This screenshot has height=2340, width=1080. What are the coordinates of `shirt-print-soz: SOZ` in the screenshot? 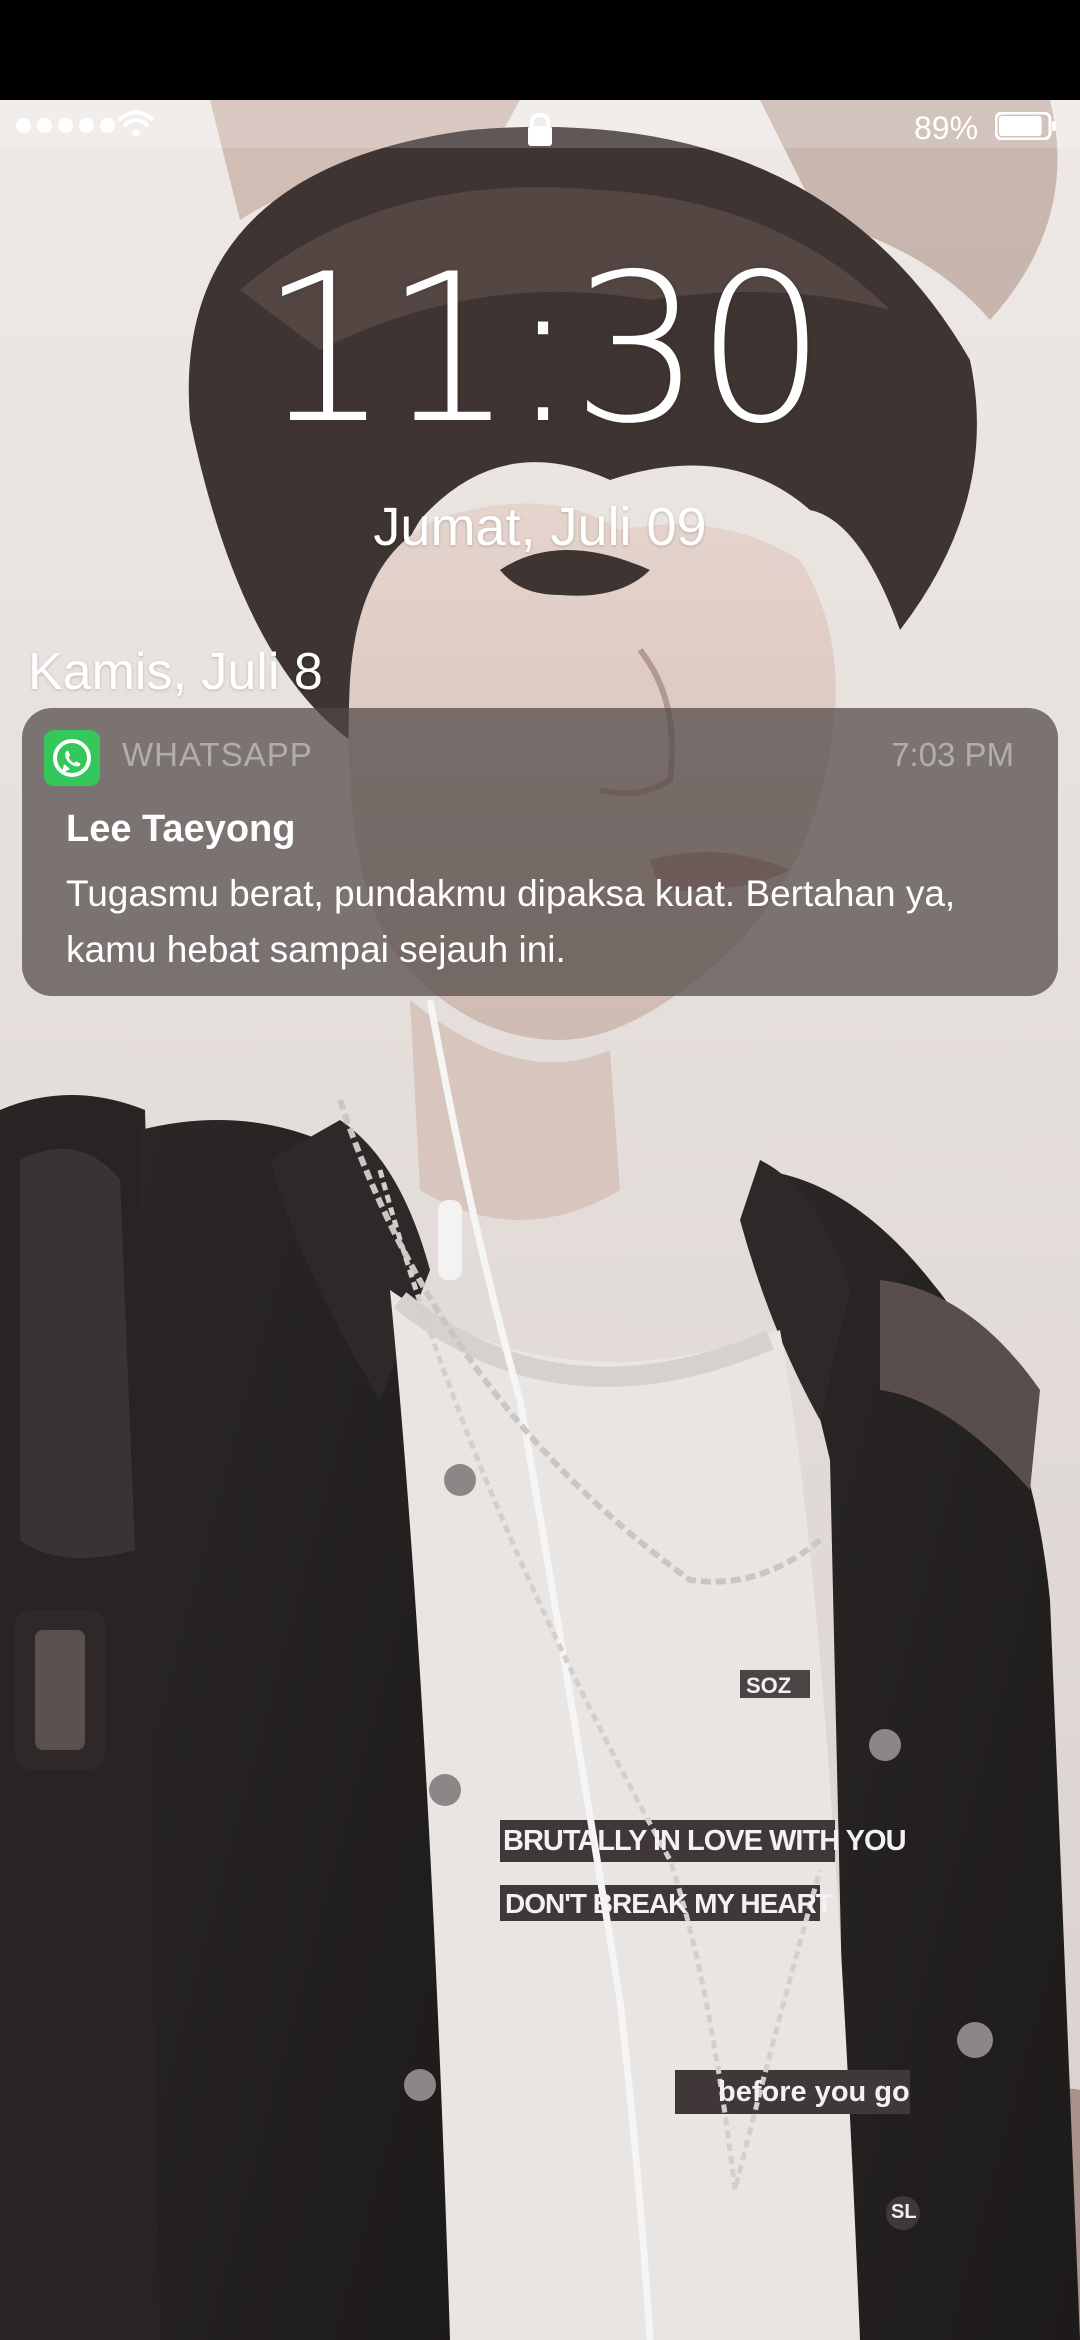 It's located at (769, 1685).